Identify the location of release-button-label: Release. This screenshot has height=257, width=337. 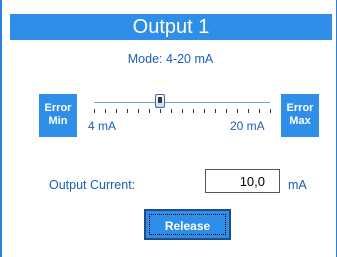
(187, 224).